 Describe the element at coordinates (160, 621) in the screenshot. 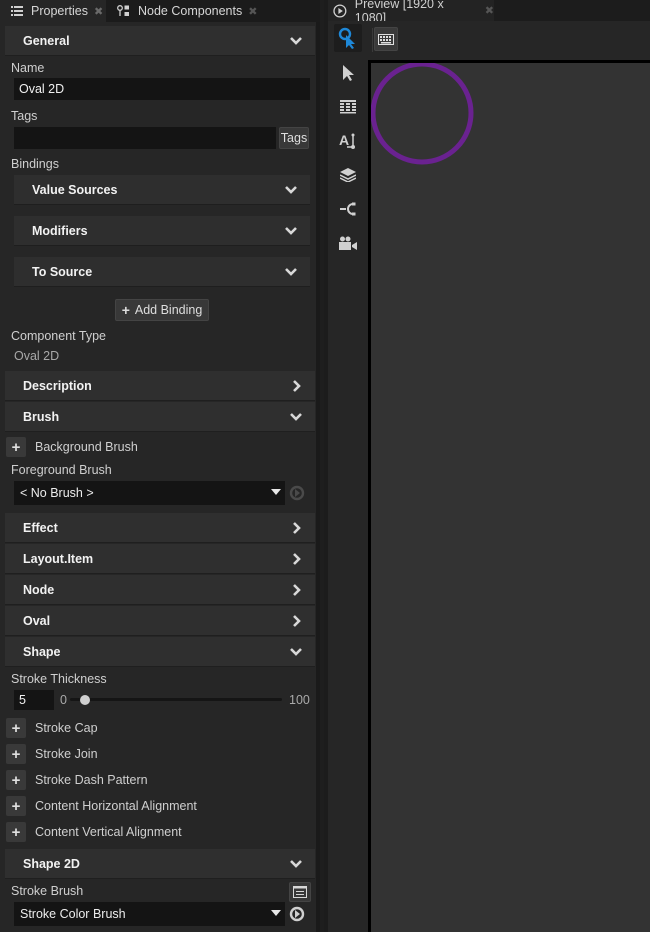

I see `section-oval: Oval` at that location.